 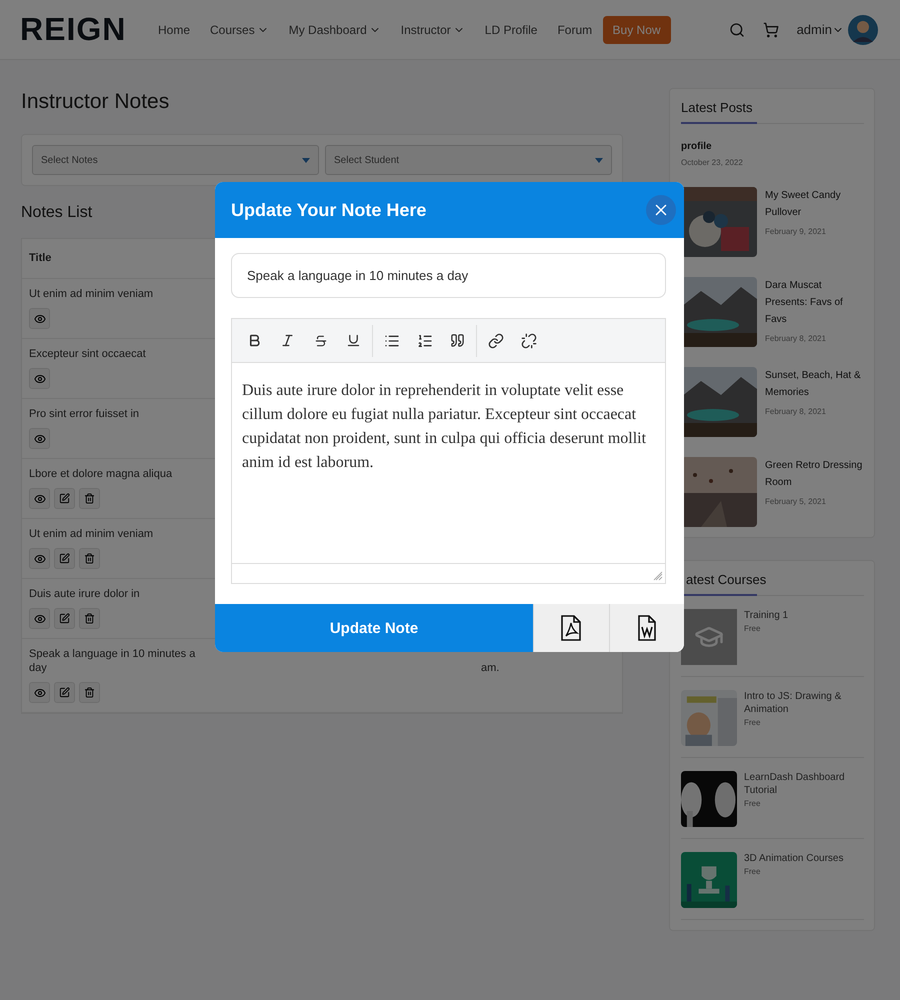 I want to click on word-button, so click(x=646, y=628).